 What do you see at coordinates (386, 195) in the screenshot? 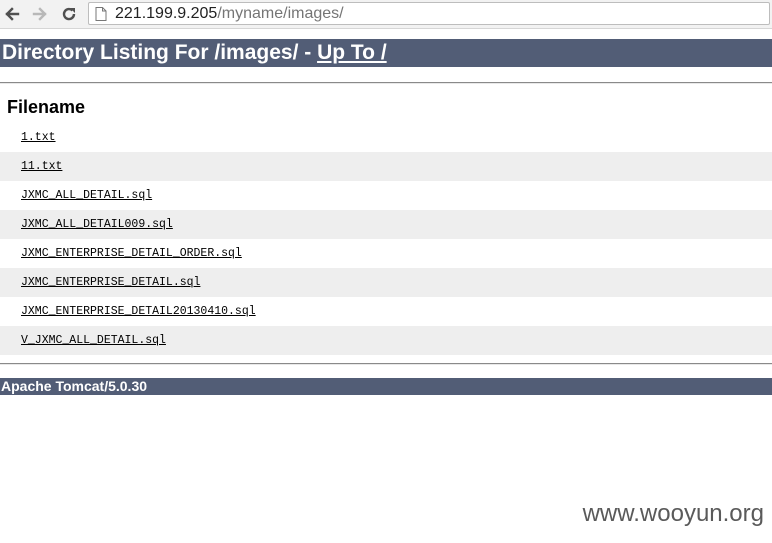
I see `file-row: JXMC_ALL_DETAIL.sql` at bounding box center [386, 195].